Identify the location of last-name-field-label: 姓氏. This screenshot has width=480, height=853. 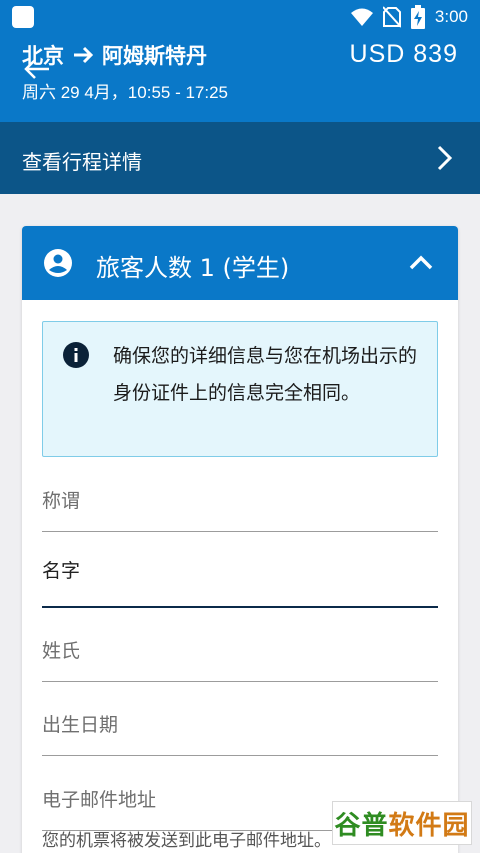
(61, 651).